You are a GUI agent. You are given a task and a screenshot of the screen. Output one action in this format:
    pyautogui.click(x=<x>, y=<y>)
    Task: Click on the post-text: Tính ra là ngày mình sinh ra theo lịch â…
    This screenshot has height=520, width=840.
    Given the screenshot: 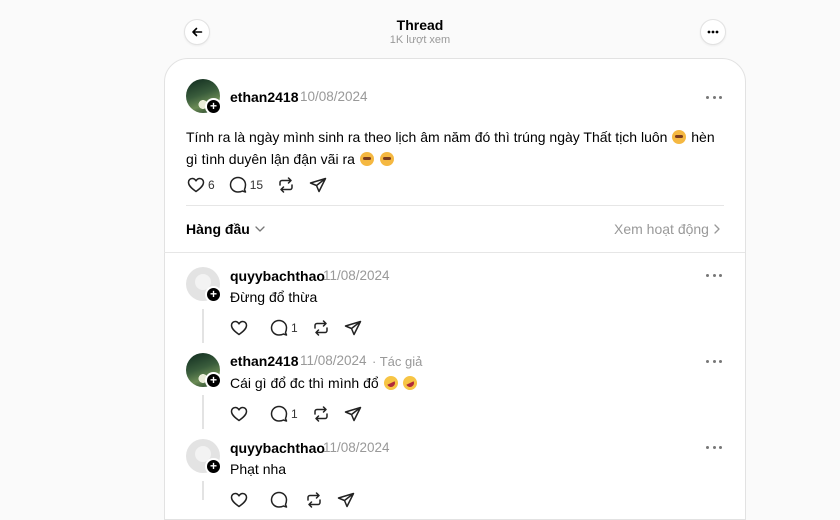 What is the action you would take?
    pyautogui.click(x=451, y=148)
    